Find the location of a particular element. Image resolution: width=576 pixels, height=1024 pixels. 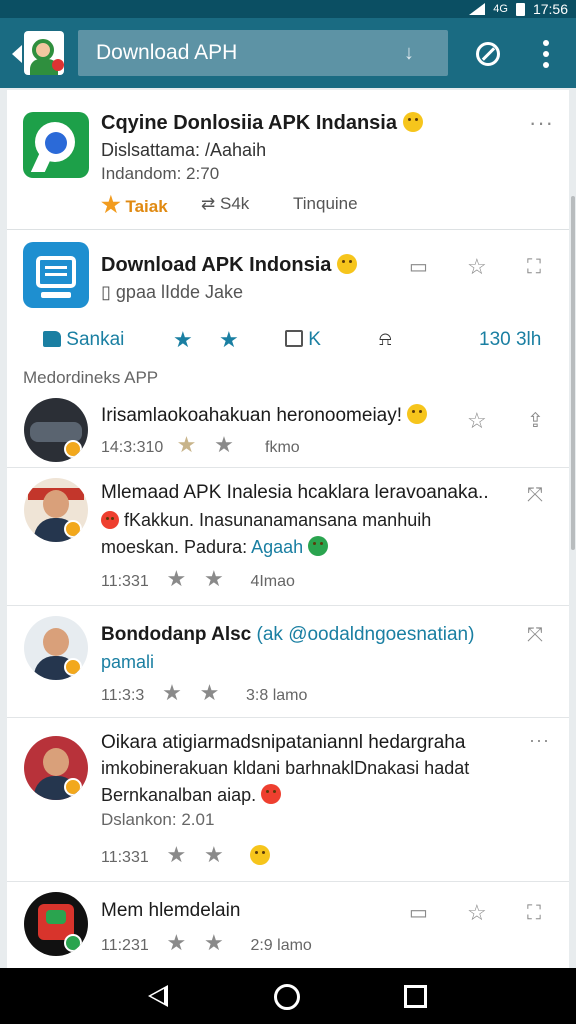

item-meta: 11:3:3 ★ ★ 3:8 lamo is located at coordinates (204, 693).